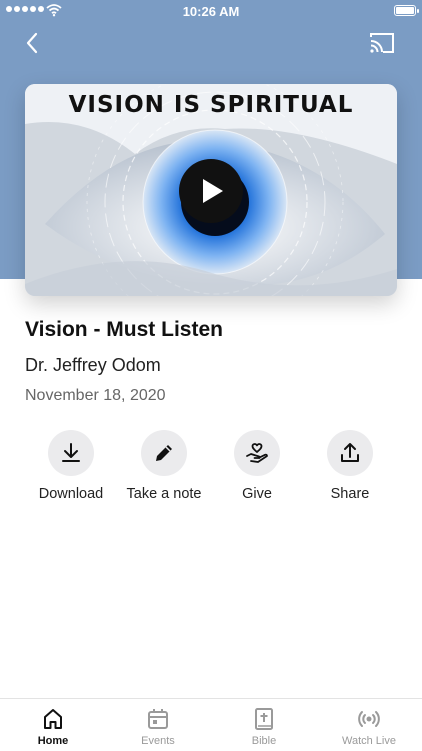  I want to click on share-icon, so click(350, 452).